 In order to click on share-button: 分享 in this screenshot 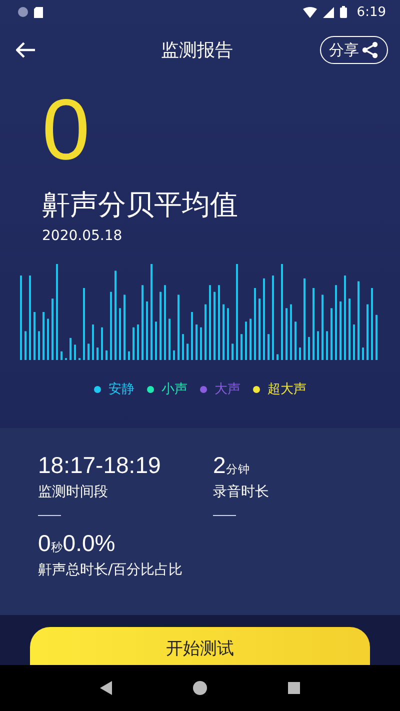, I will do `click(354, 50)`.